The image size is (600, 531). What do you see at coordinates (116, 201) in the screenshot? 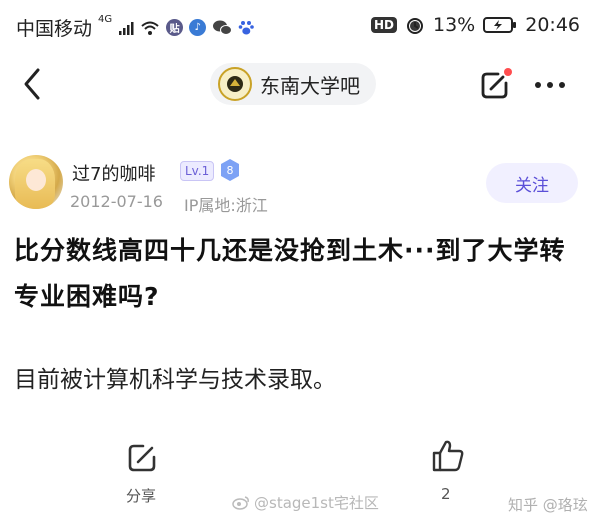
I see `post-date: 2012-07-16` at bounding box center [116, 201].